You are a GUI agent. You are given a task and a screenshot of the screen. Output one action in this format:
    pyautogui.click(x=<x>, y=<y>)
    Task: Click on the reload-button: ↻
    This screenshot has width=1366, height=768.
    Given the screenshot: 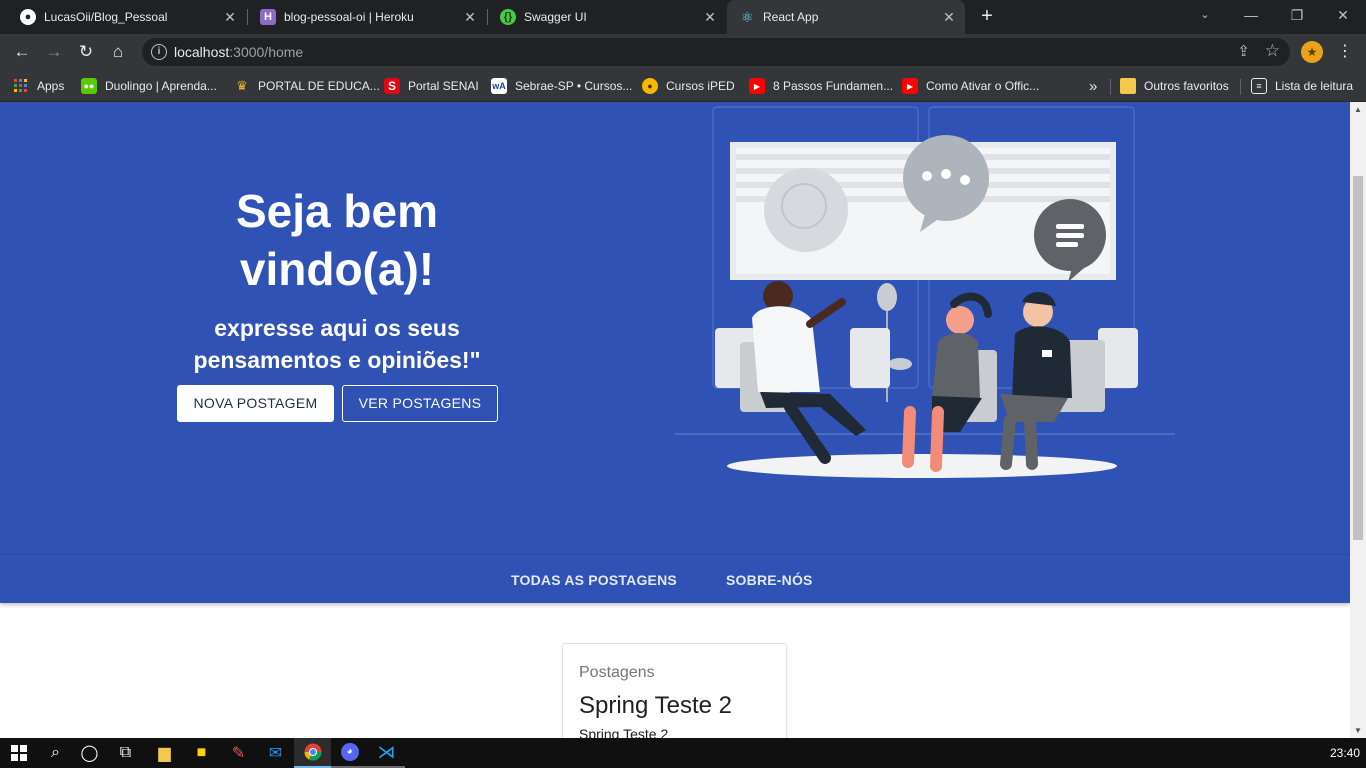 What is the action you would take?
    pyautogui.click(x=86, y=52)
    